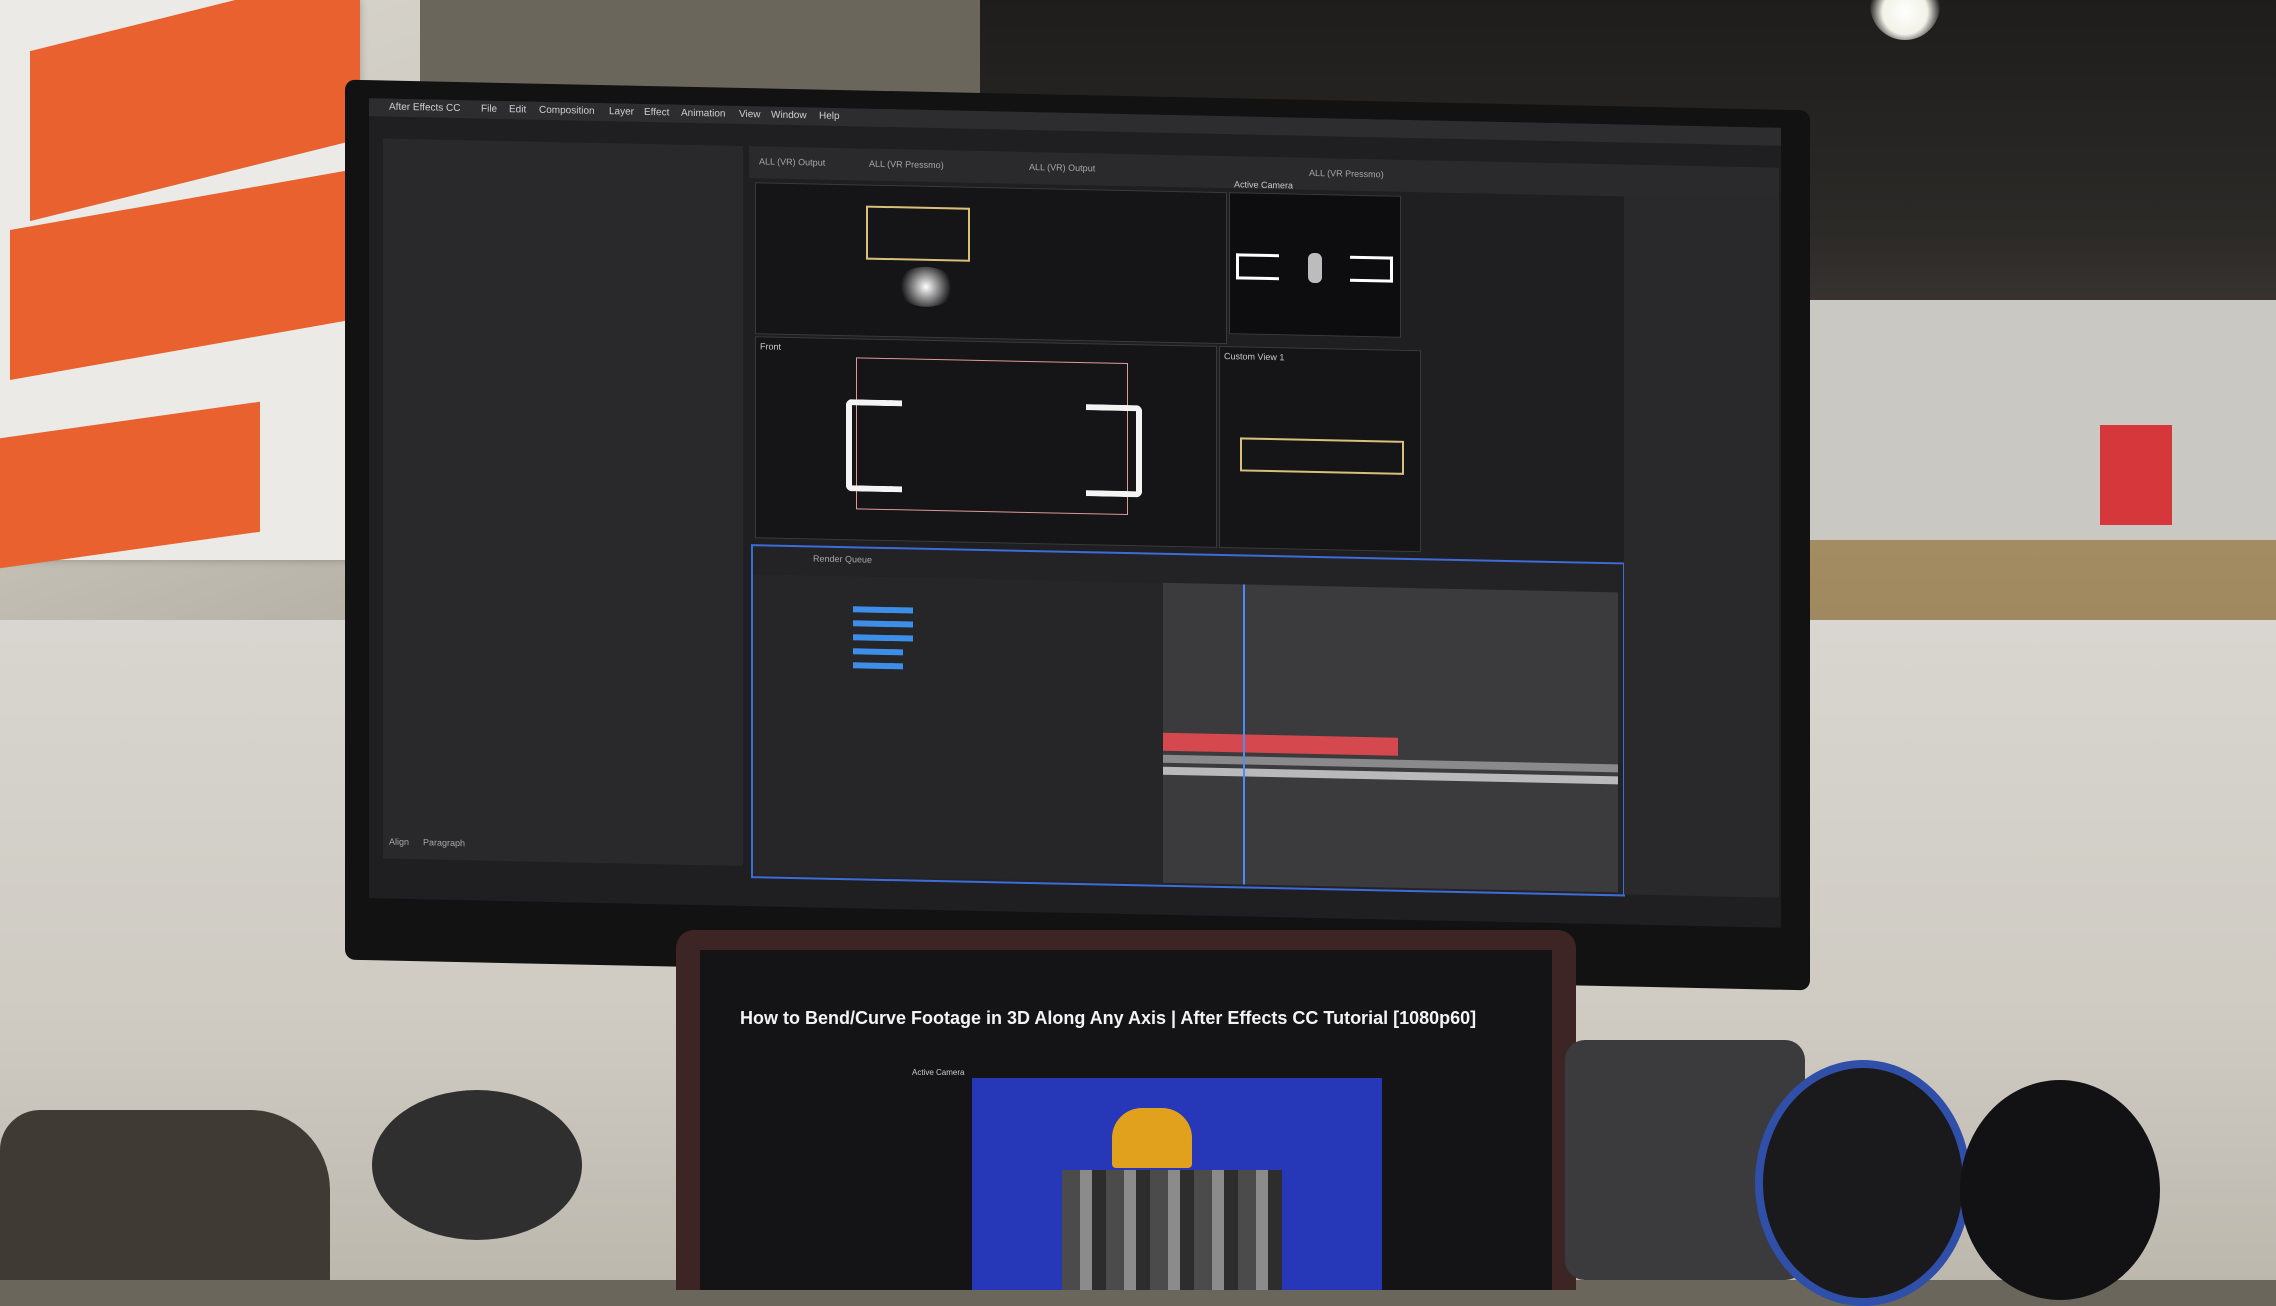 The width and height of the screenshot is (2276, 1306). What do you see at coordinates (180, 284) in the screenshot?
I see `wall-poster` at bounding box center [180, 284].